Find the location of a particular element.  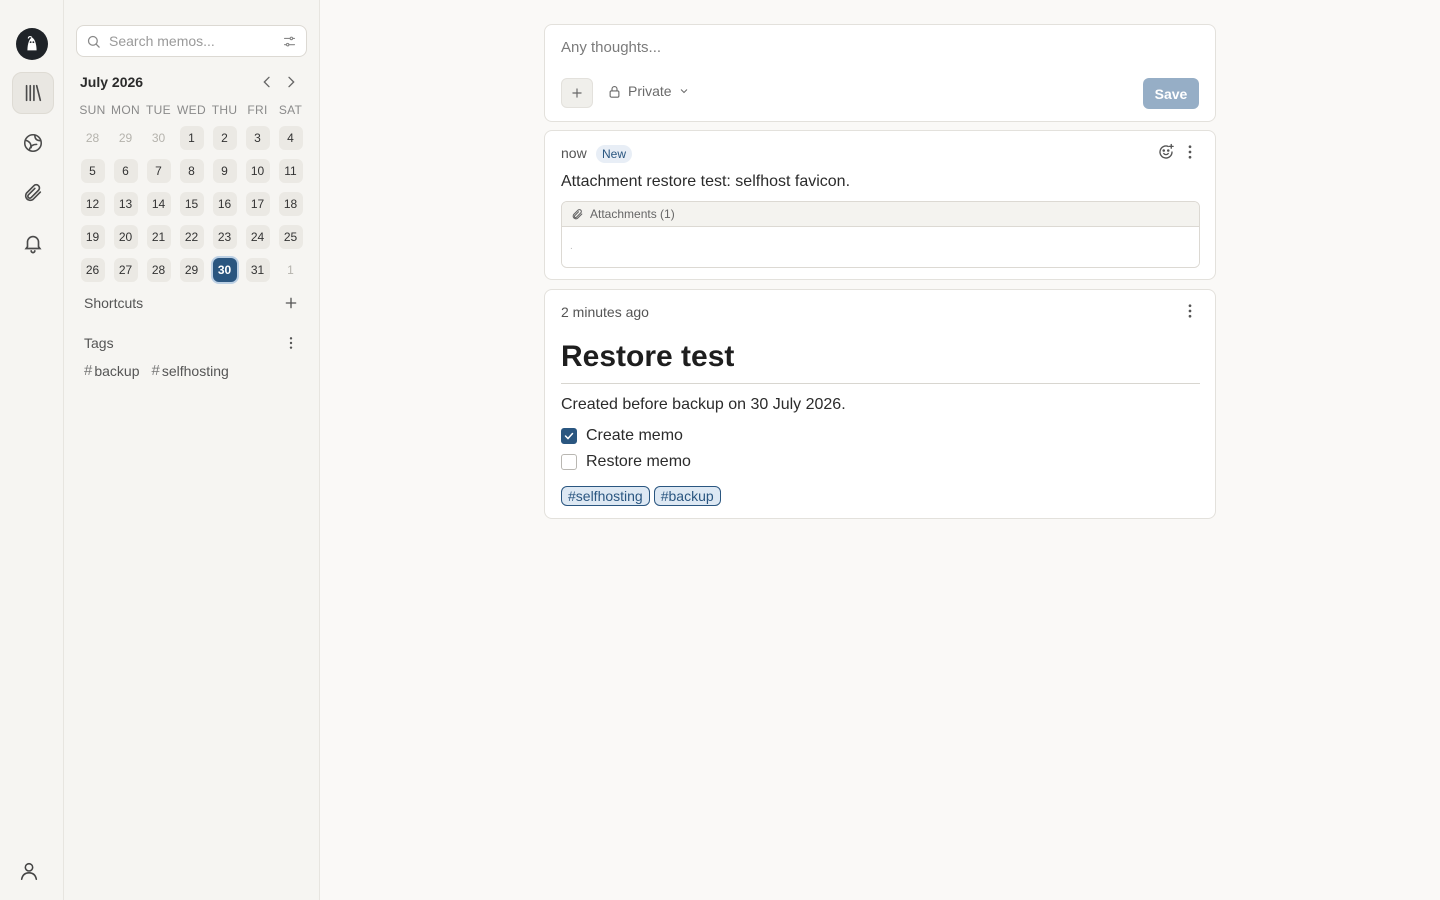

calendar-day: 5 is located at coordinates (92, 170).